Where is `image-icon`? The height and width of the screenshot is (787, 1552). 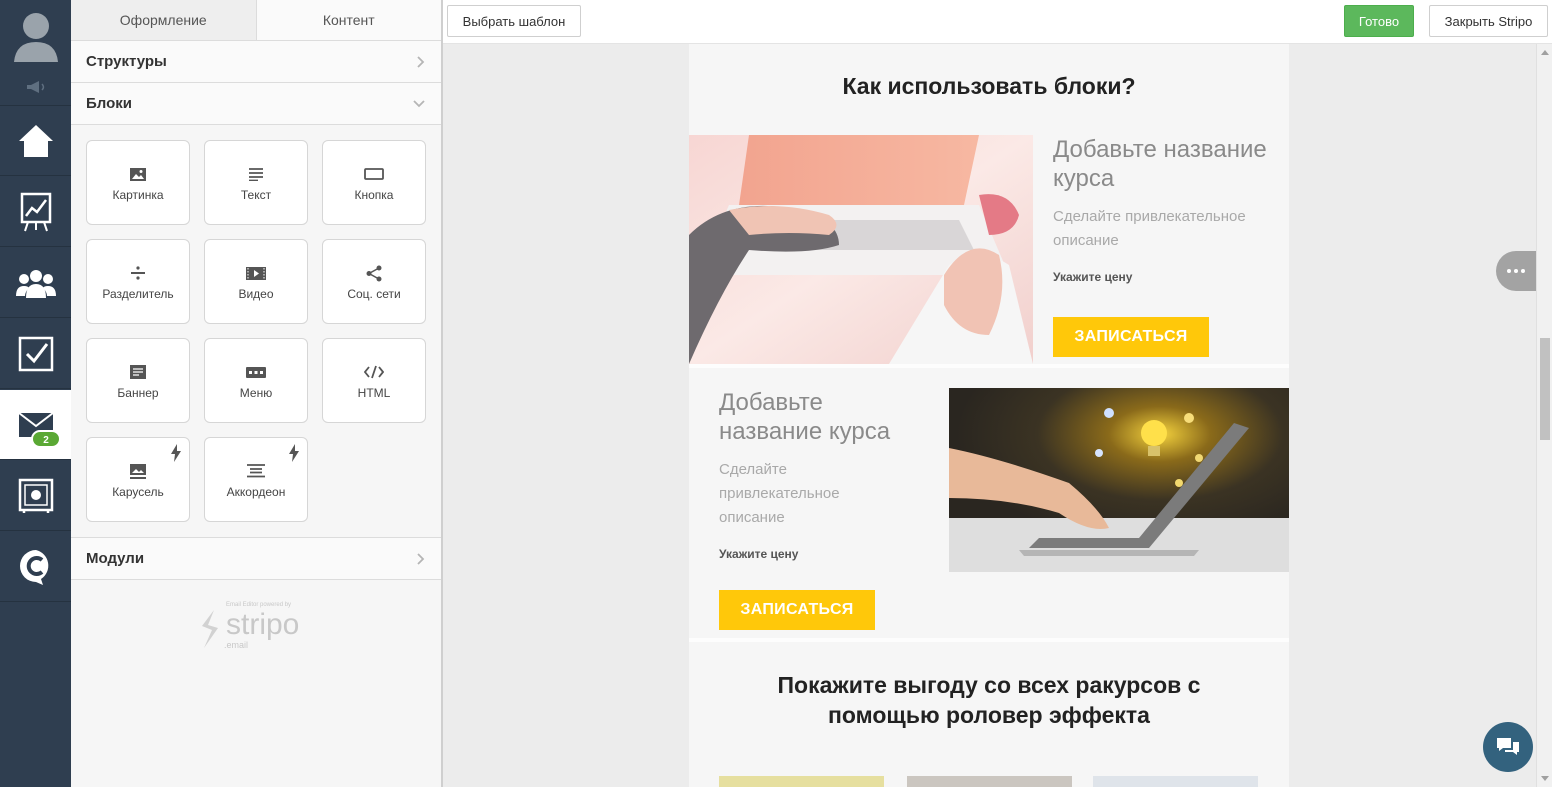
image-icon is located at coordinates (138, 174).